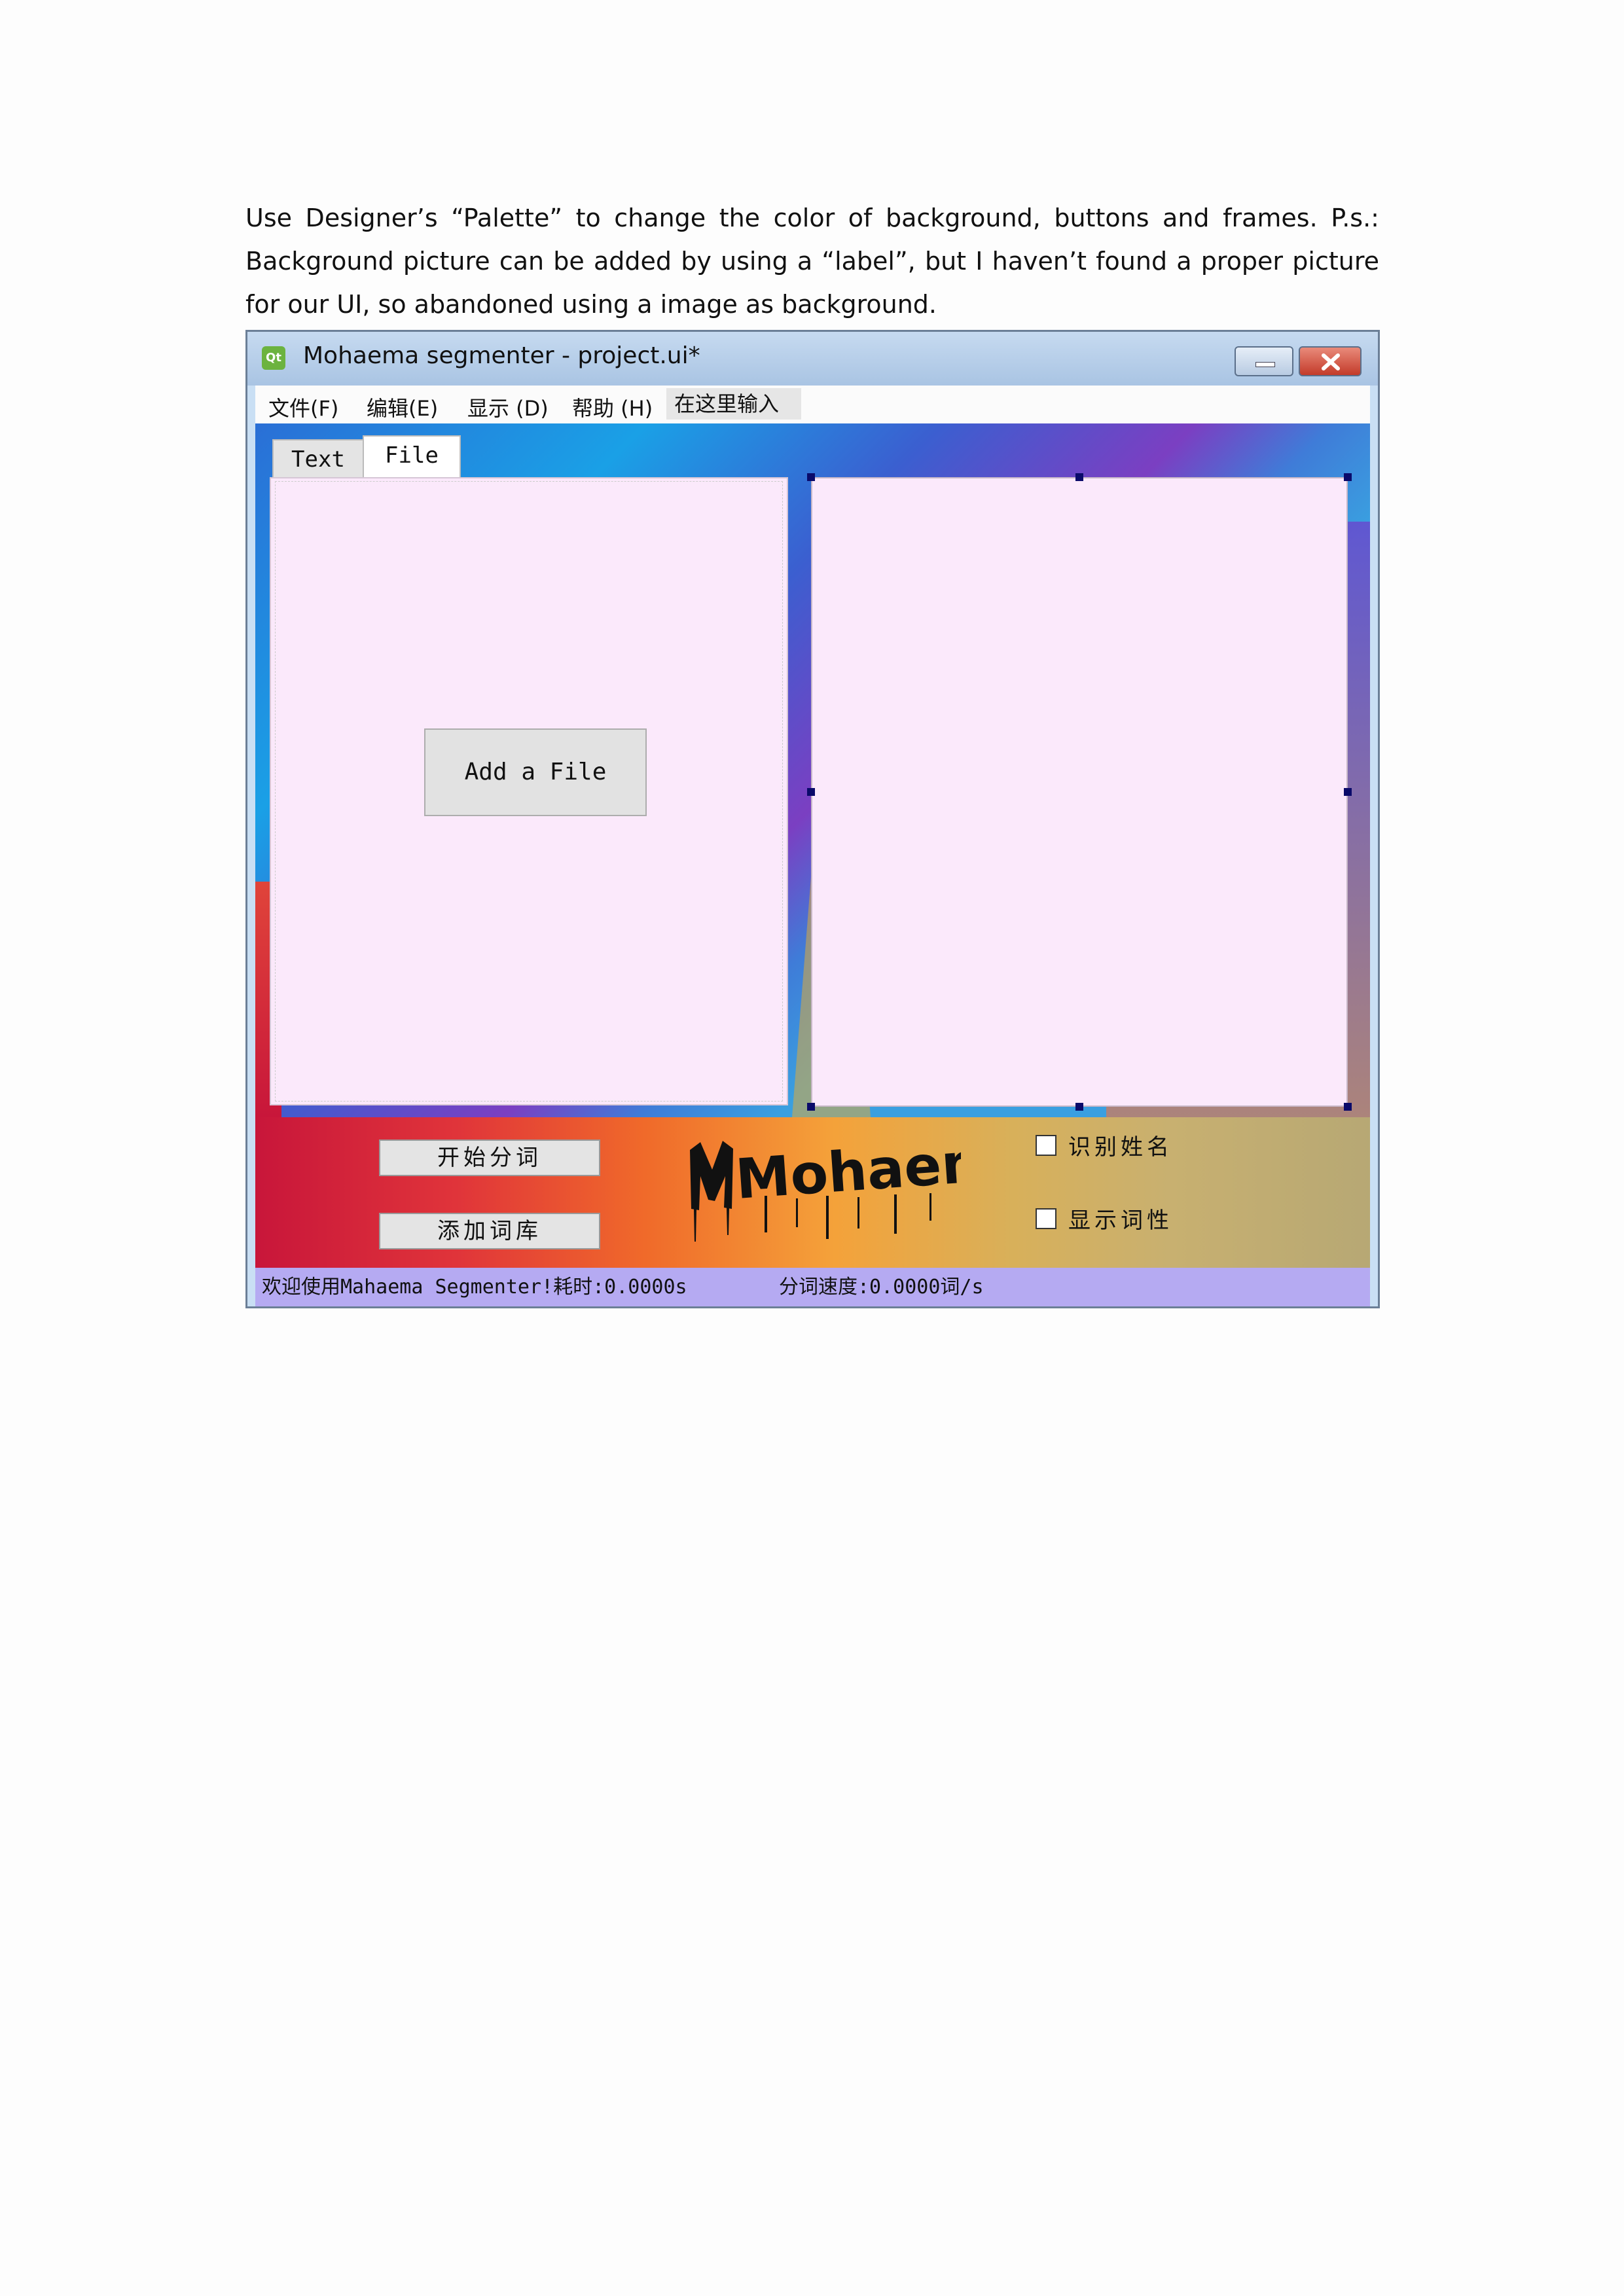 The width and height of the screenshot is (1624, 2296). What do you see at coordinates (612, 407) in the screenshot?
I see `menu-help: 帮助 (H)` at bounding box center [612, 407].